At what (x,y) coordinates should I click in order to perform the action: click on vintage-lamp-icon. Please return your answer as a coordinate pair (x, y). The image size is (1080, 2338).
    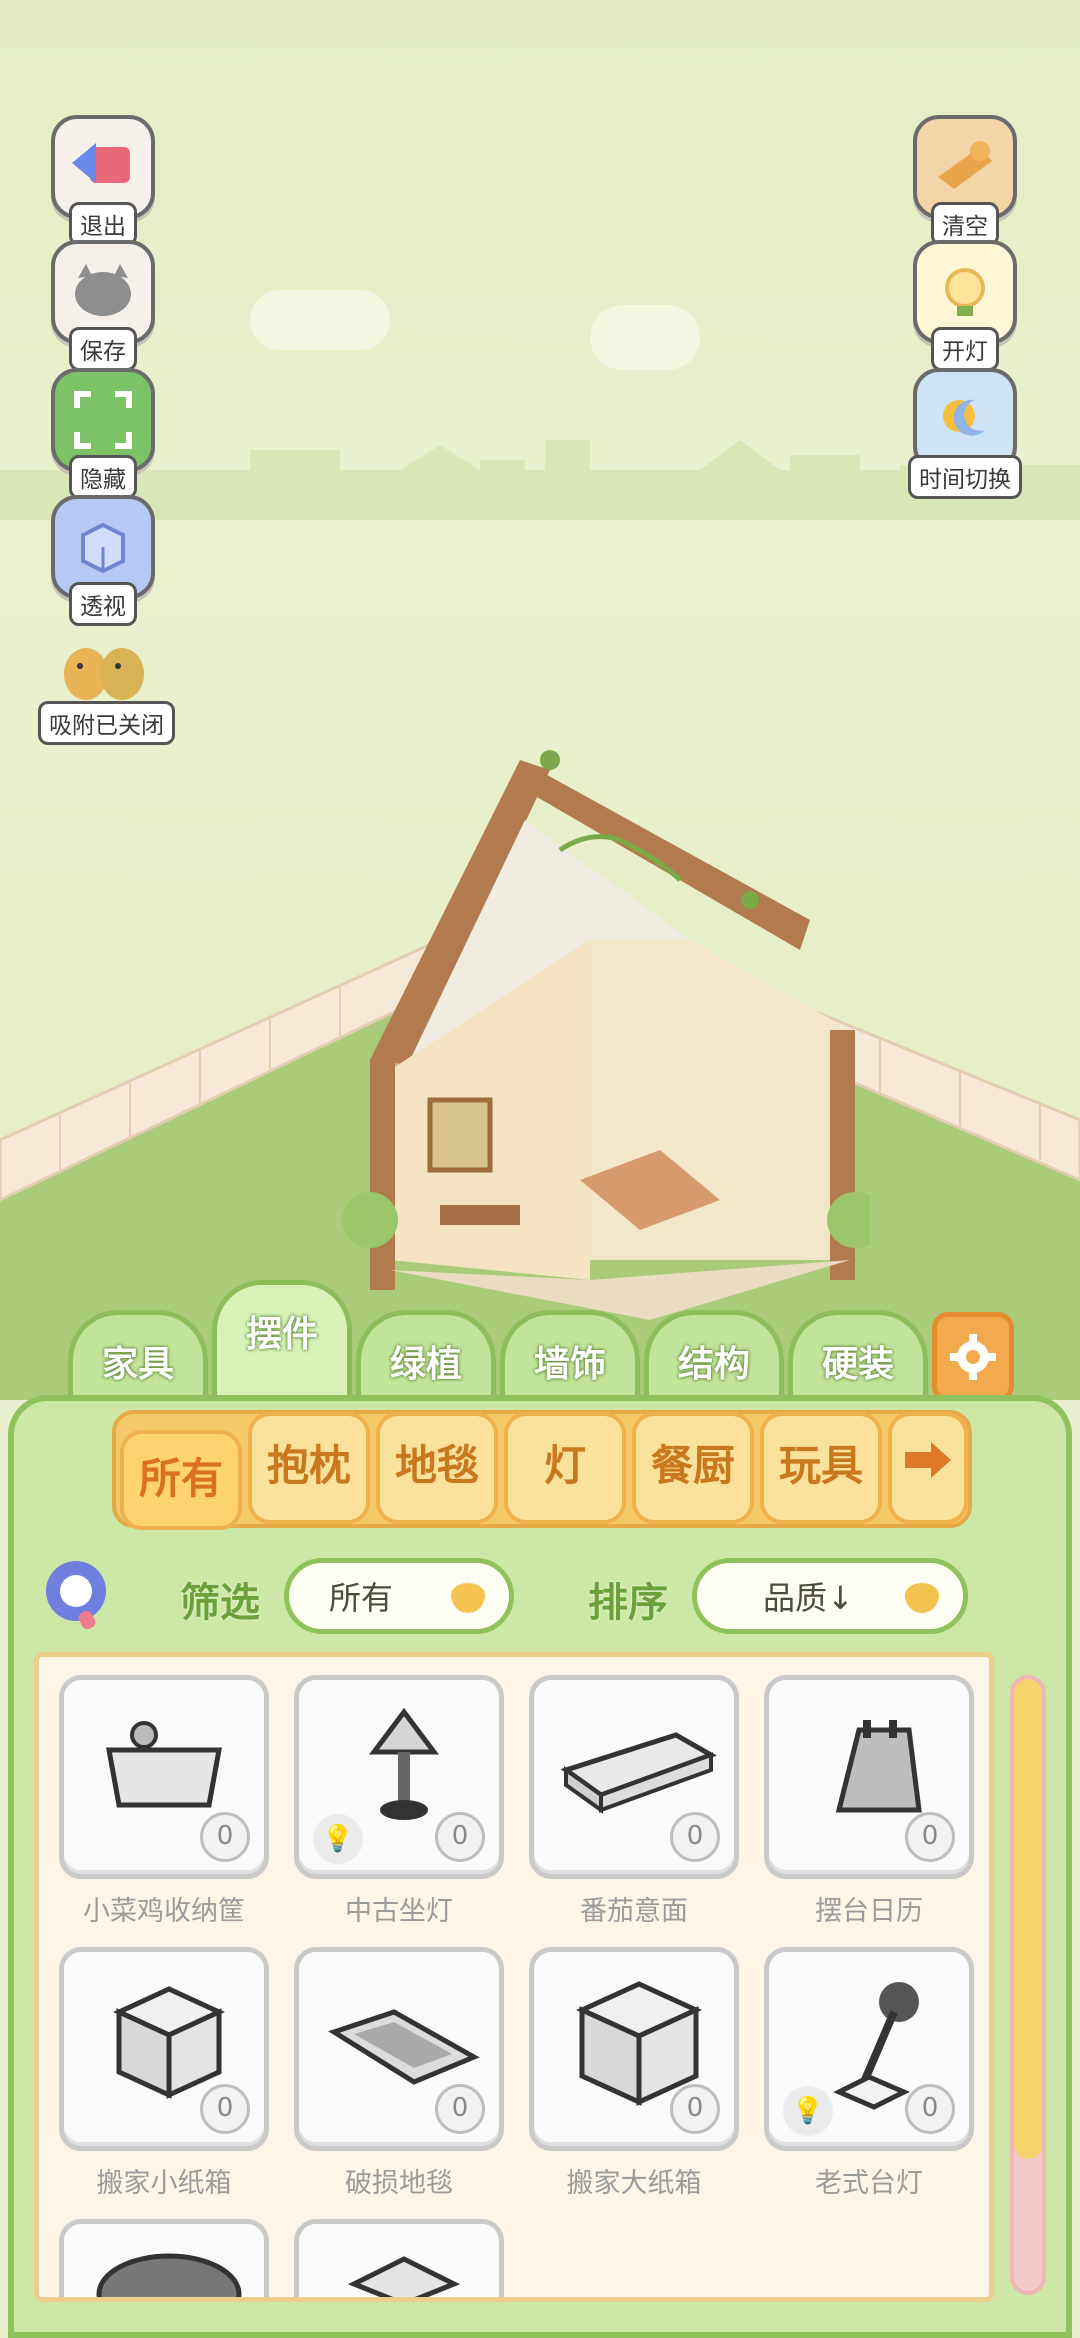
    Looking at the image, I should click on (404, 1763).